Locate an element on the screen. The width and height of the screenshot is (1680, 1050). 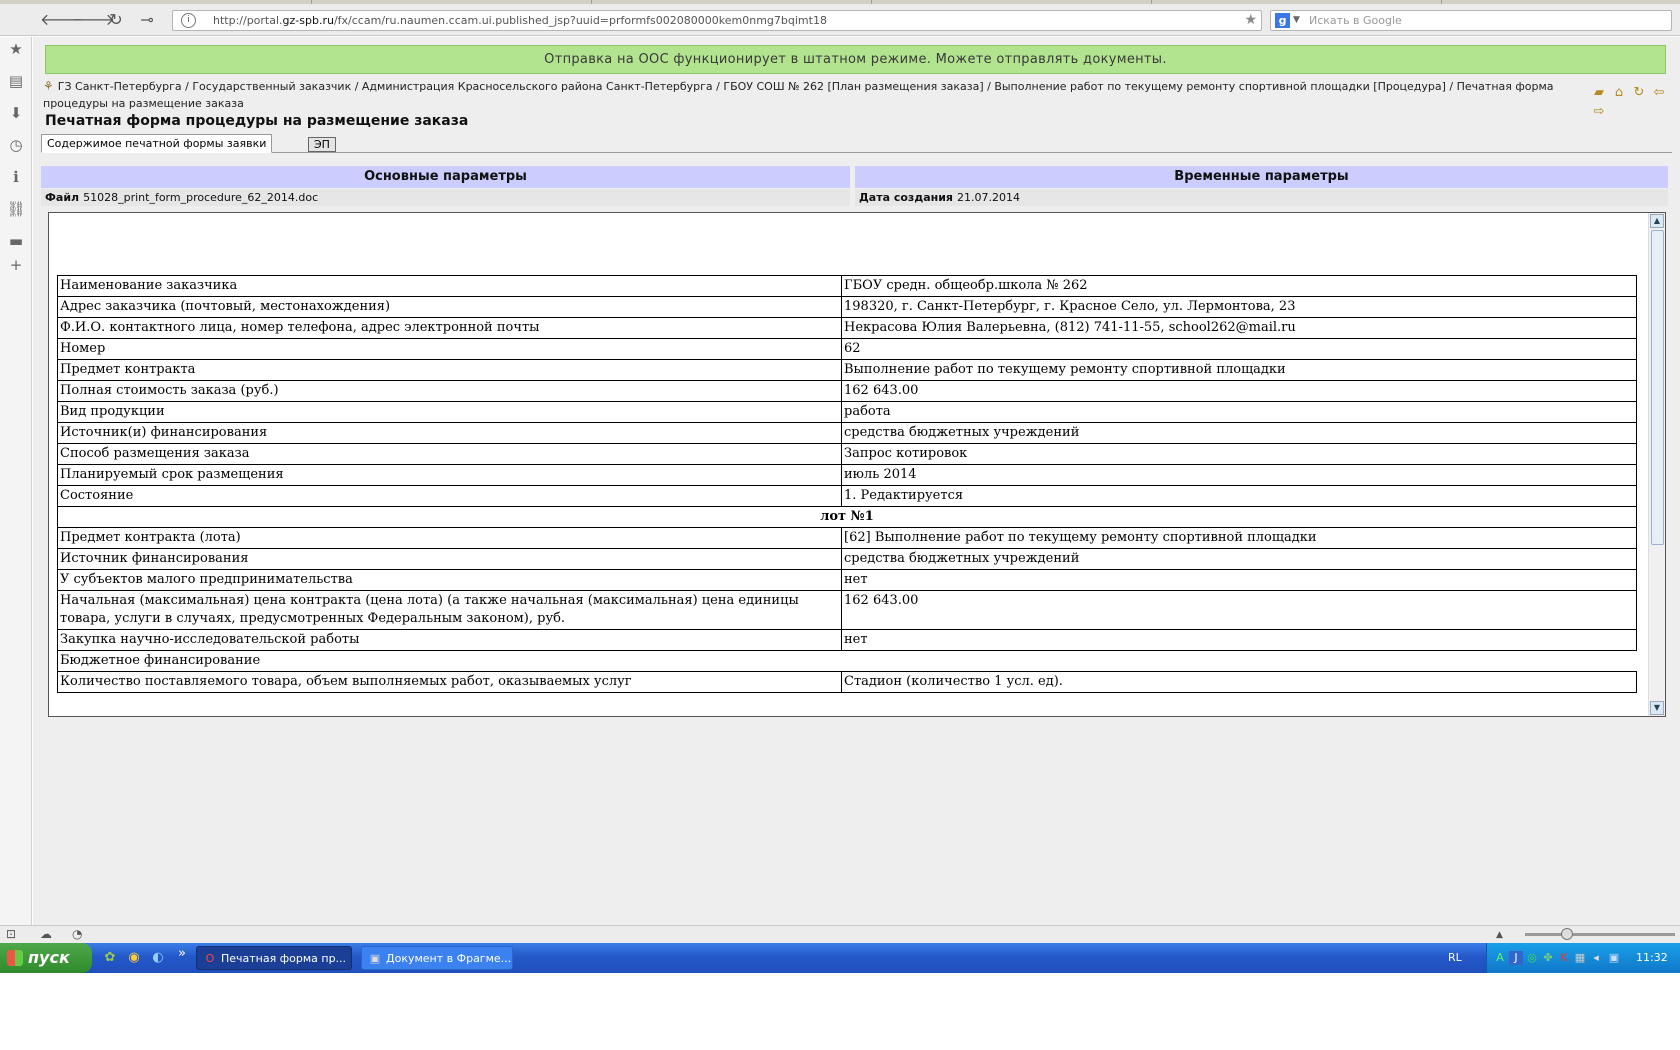
file-label: Файл is located at coordinates (62, 197).